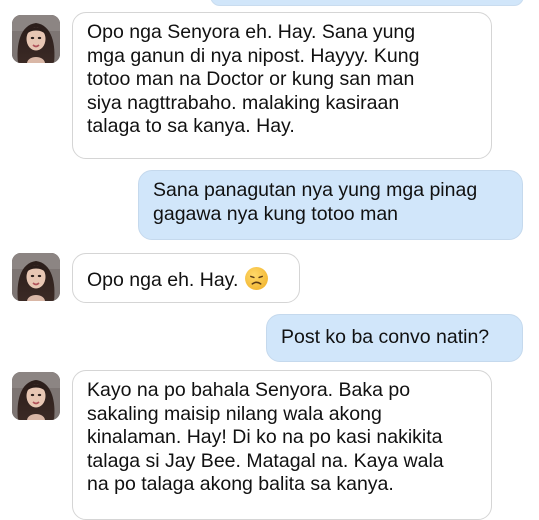 Image resolution: width=539 pixels, height=520 pixels. I want to click on message-line: mga ganun di nya nipost. Hayyy. Kung, so click(253, 55).